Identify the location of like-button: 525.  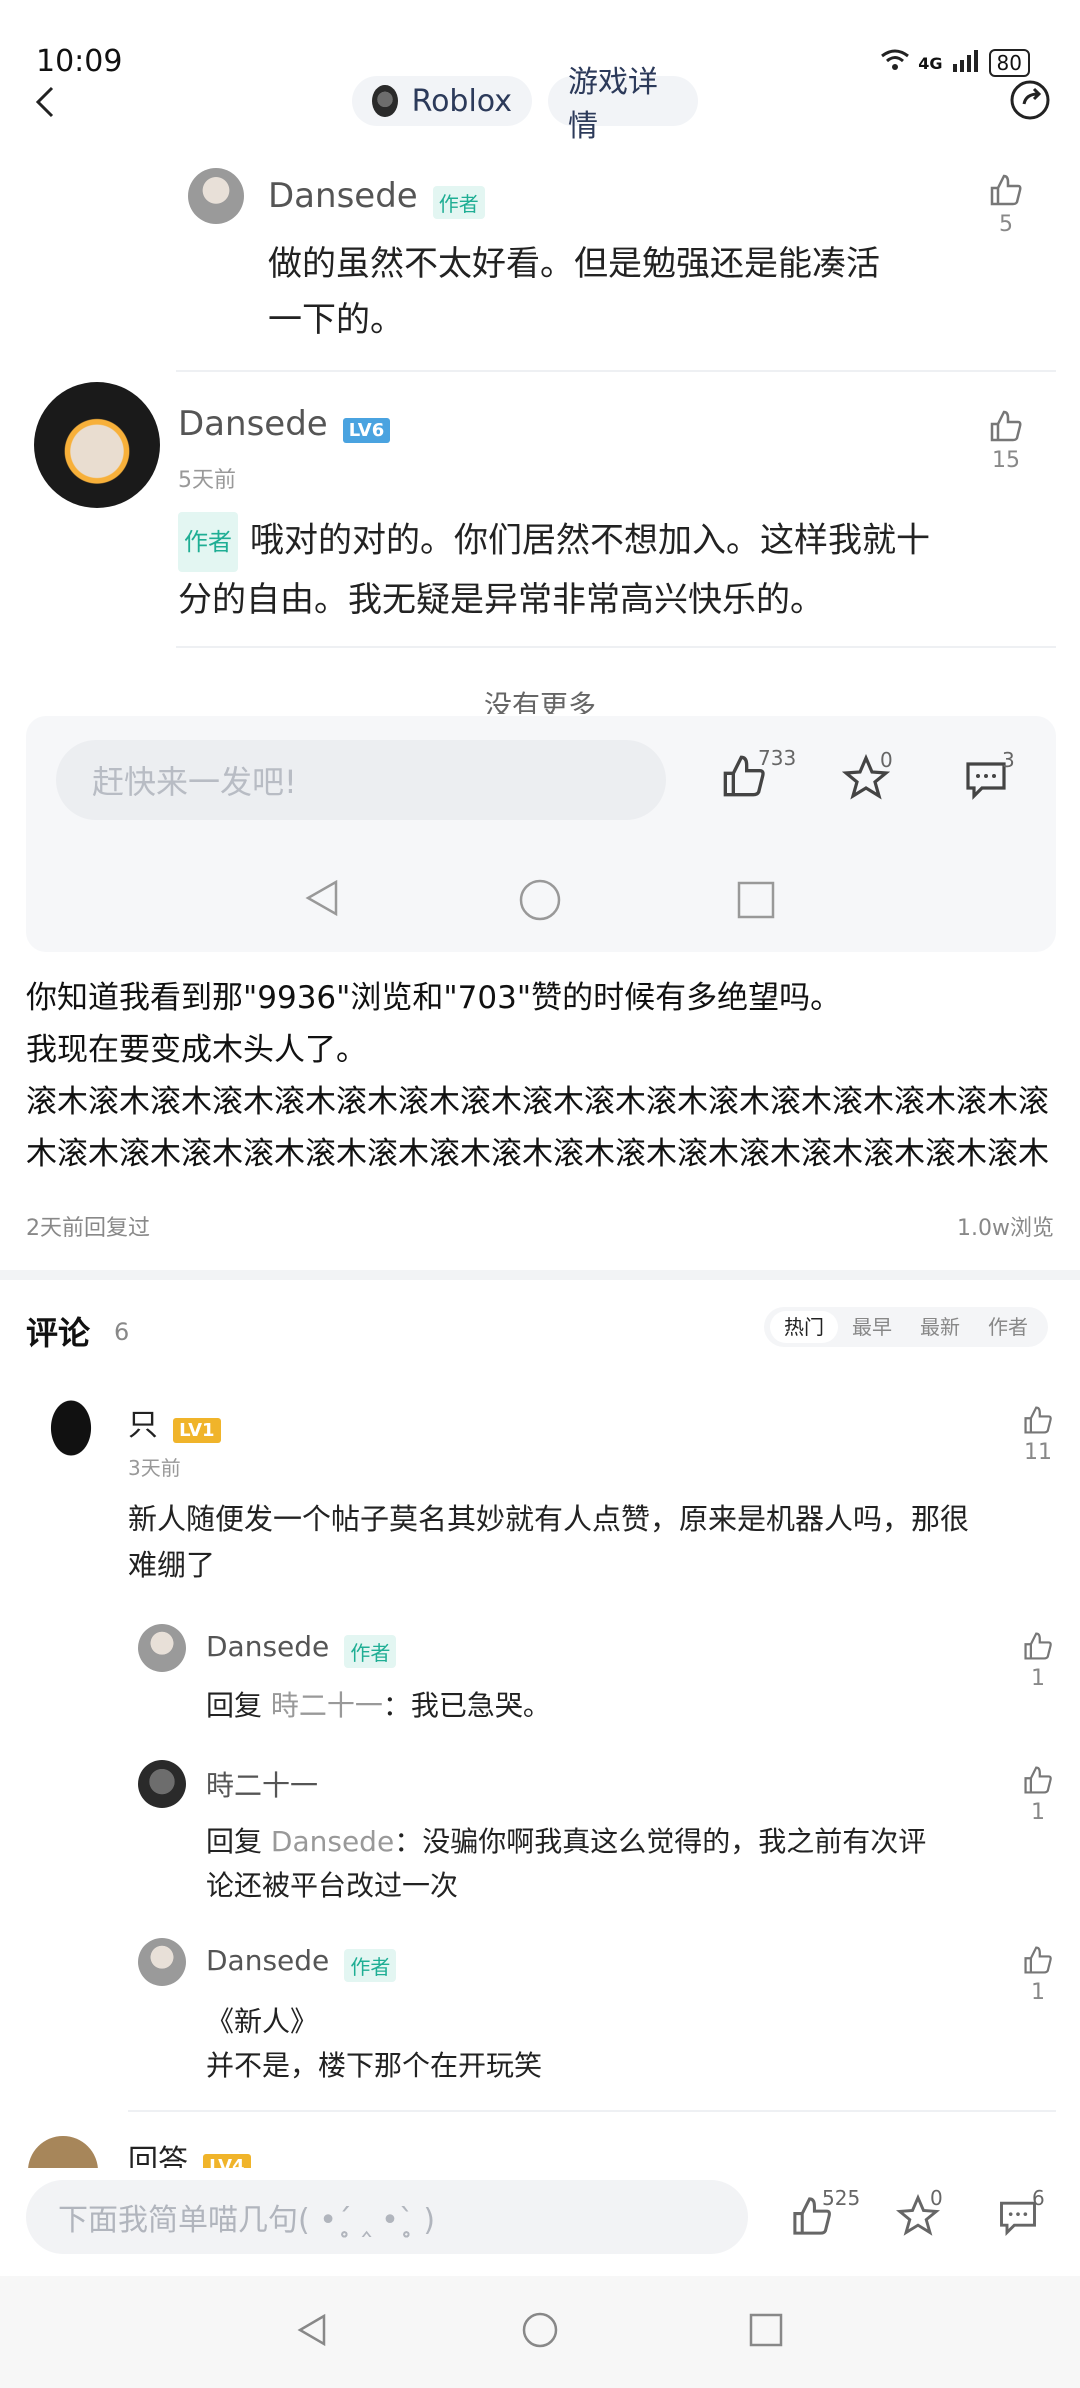
(825, 2214).